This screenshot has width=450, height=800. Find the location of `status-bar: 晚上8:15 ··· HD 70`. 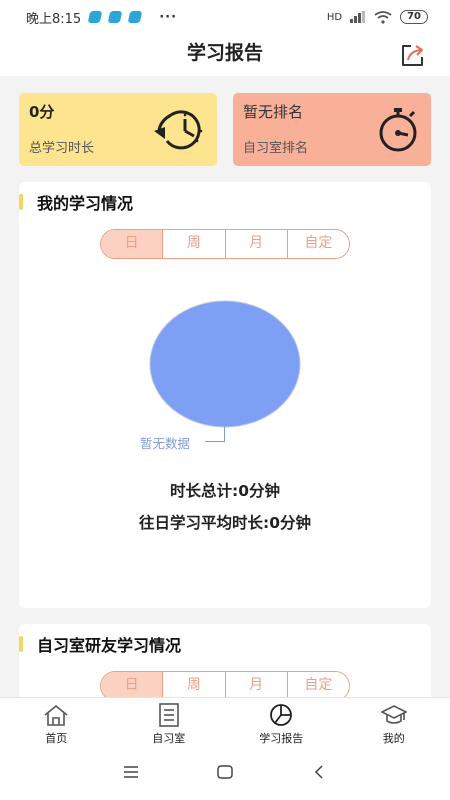

status-bar: 晚上8:15 ··· HD 70 is located at coordinates (225, 17).